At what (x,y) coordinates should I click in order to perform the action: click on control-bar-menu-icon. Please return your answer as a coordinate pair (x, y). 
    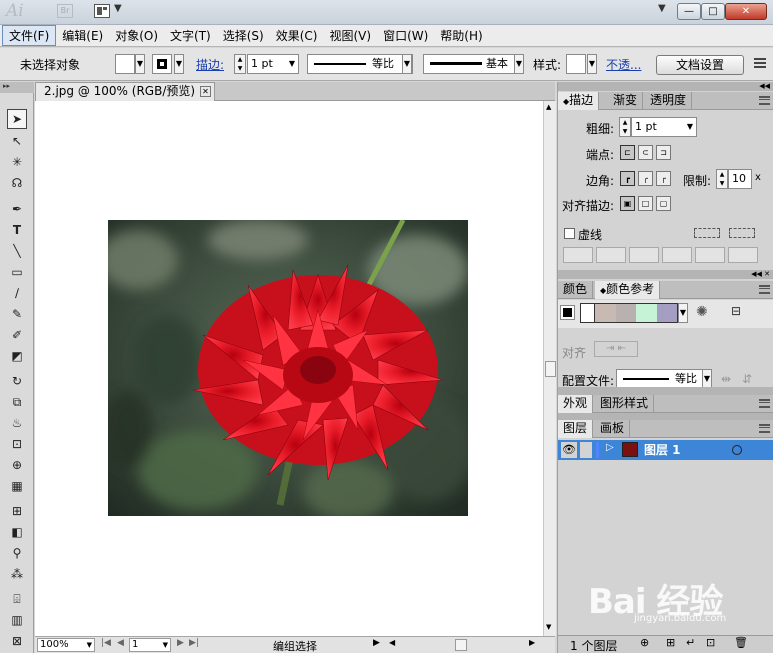
    Looking at the image, I should click on (760, 63).